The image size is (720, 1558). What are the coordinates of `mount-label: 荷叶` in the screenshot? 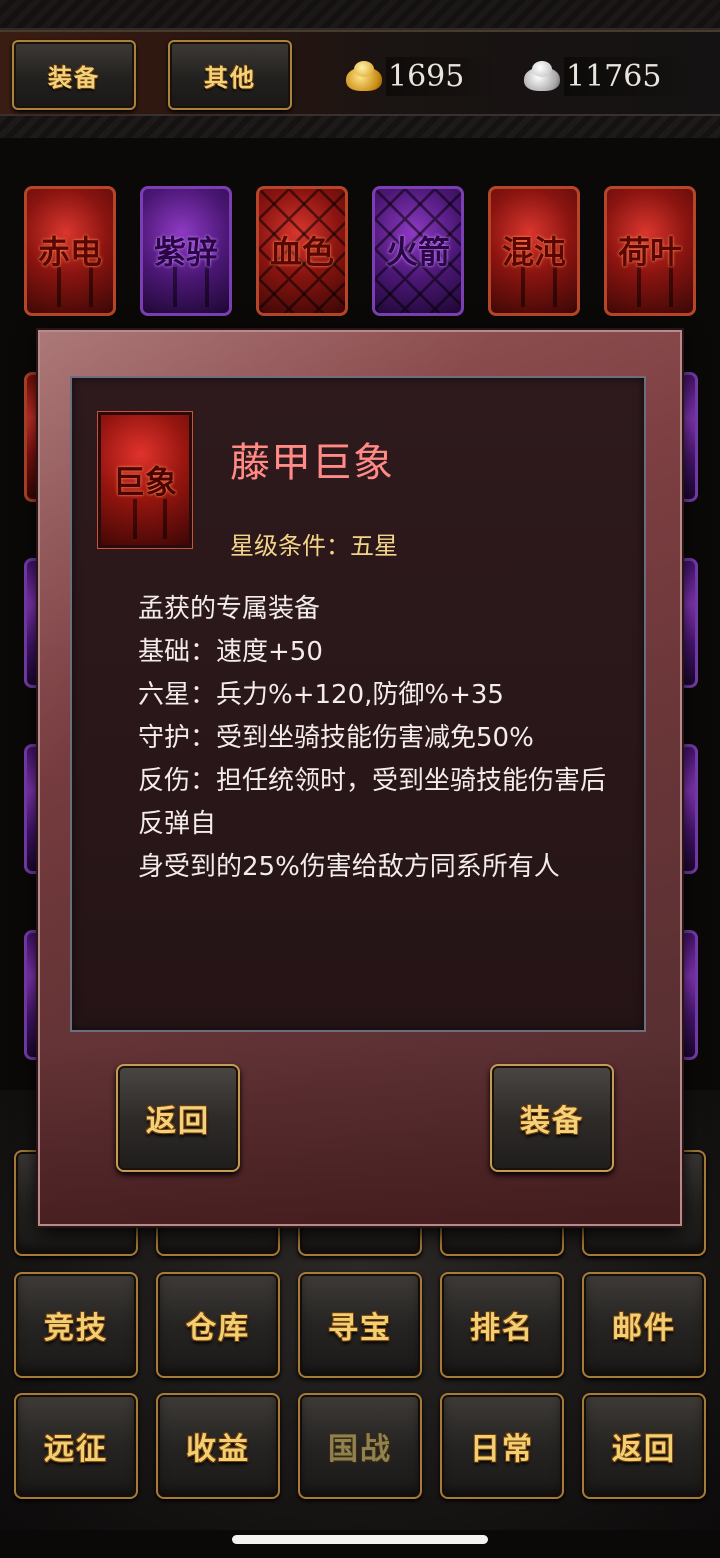 It's located at (649, 252).